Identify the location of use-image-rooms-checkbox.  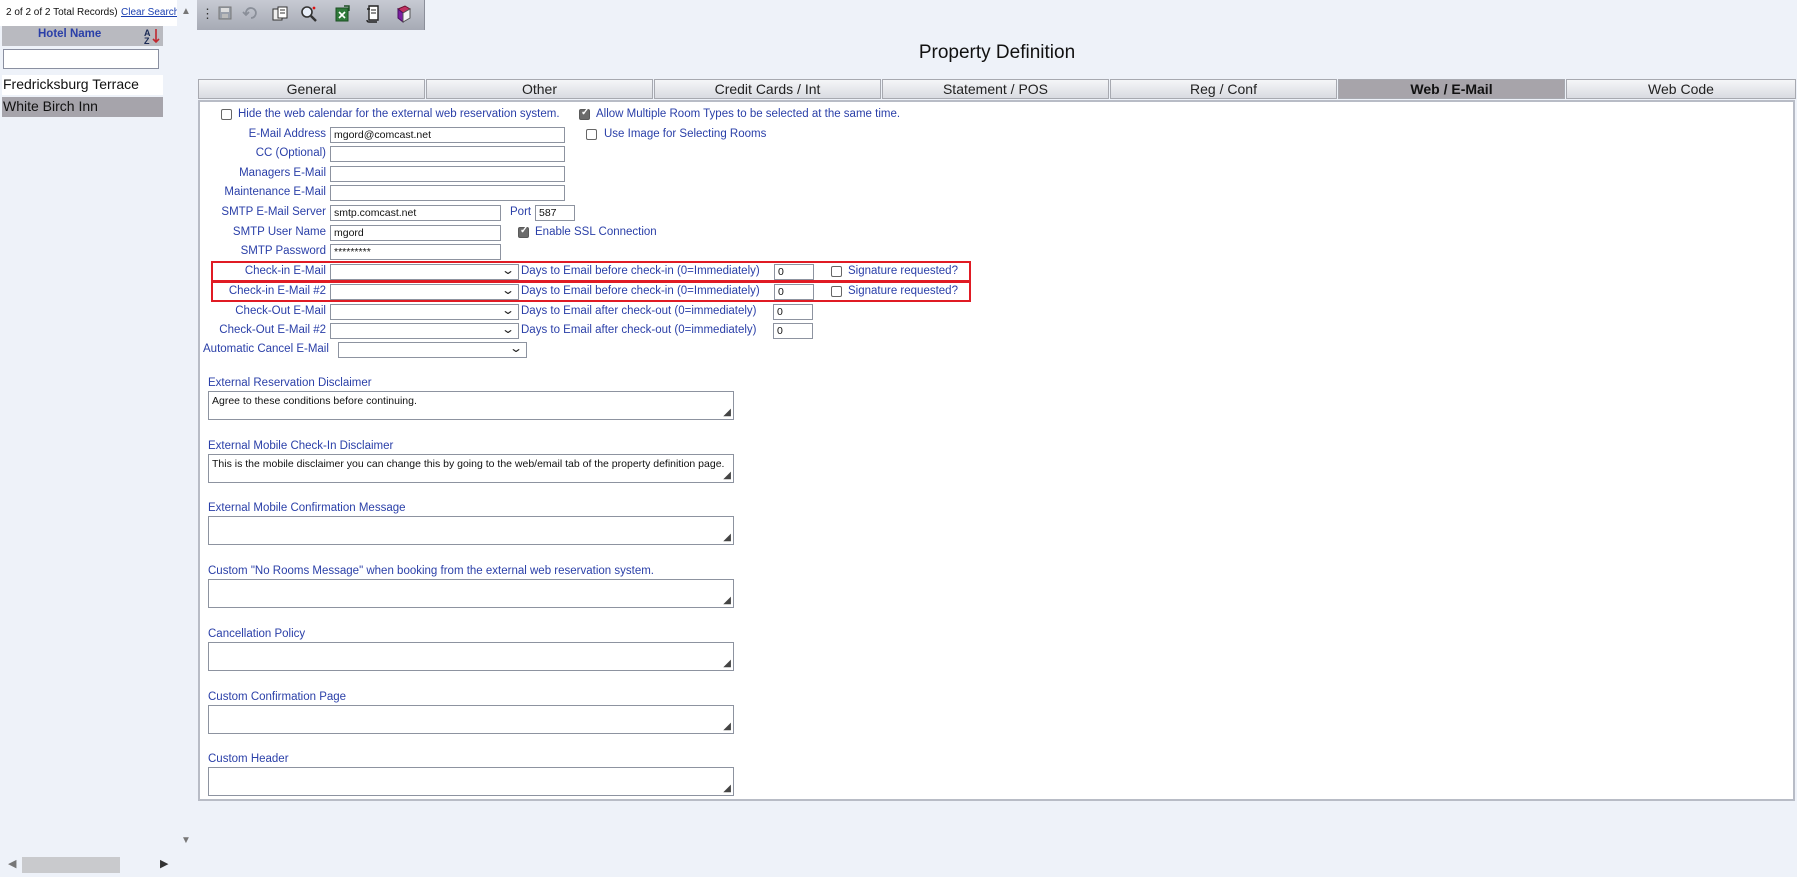
(591, 134).